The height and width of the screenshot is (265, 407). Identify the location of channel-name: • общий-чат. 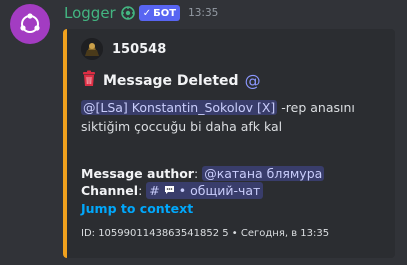
(219, 190).